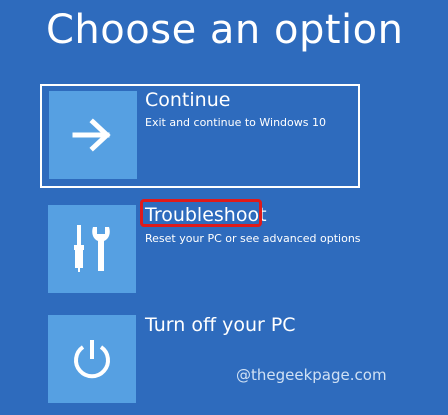  I want to click on continue-tile, so click(93, 135).